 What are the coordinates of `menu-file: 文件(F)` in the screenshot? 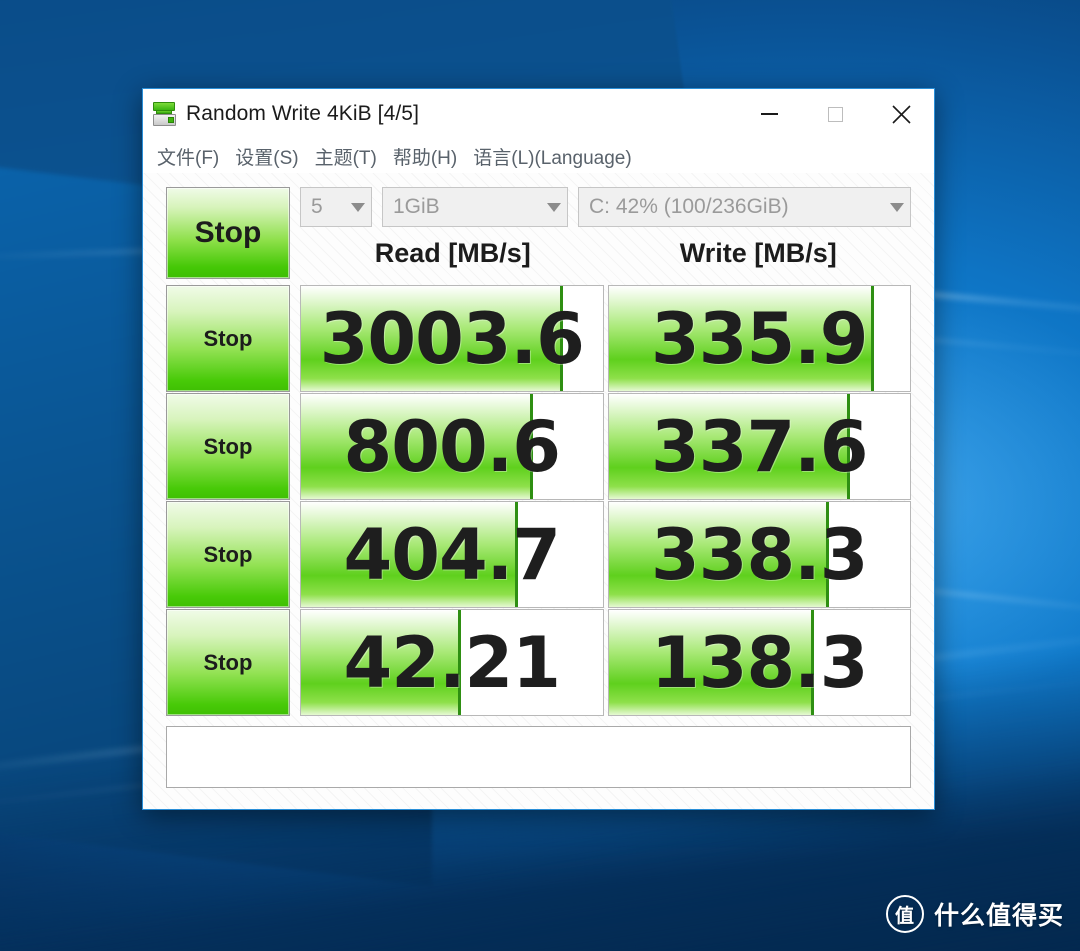 It's located at (188, 156).